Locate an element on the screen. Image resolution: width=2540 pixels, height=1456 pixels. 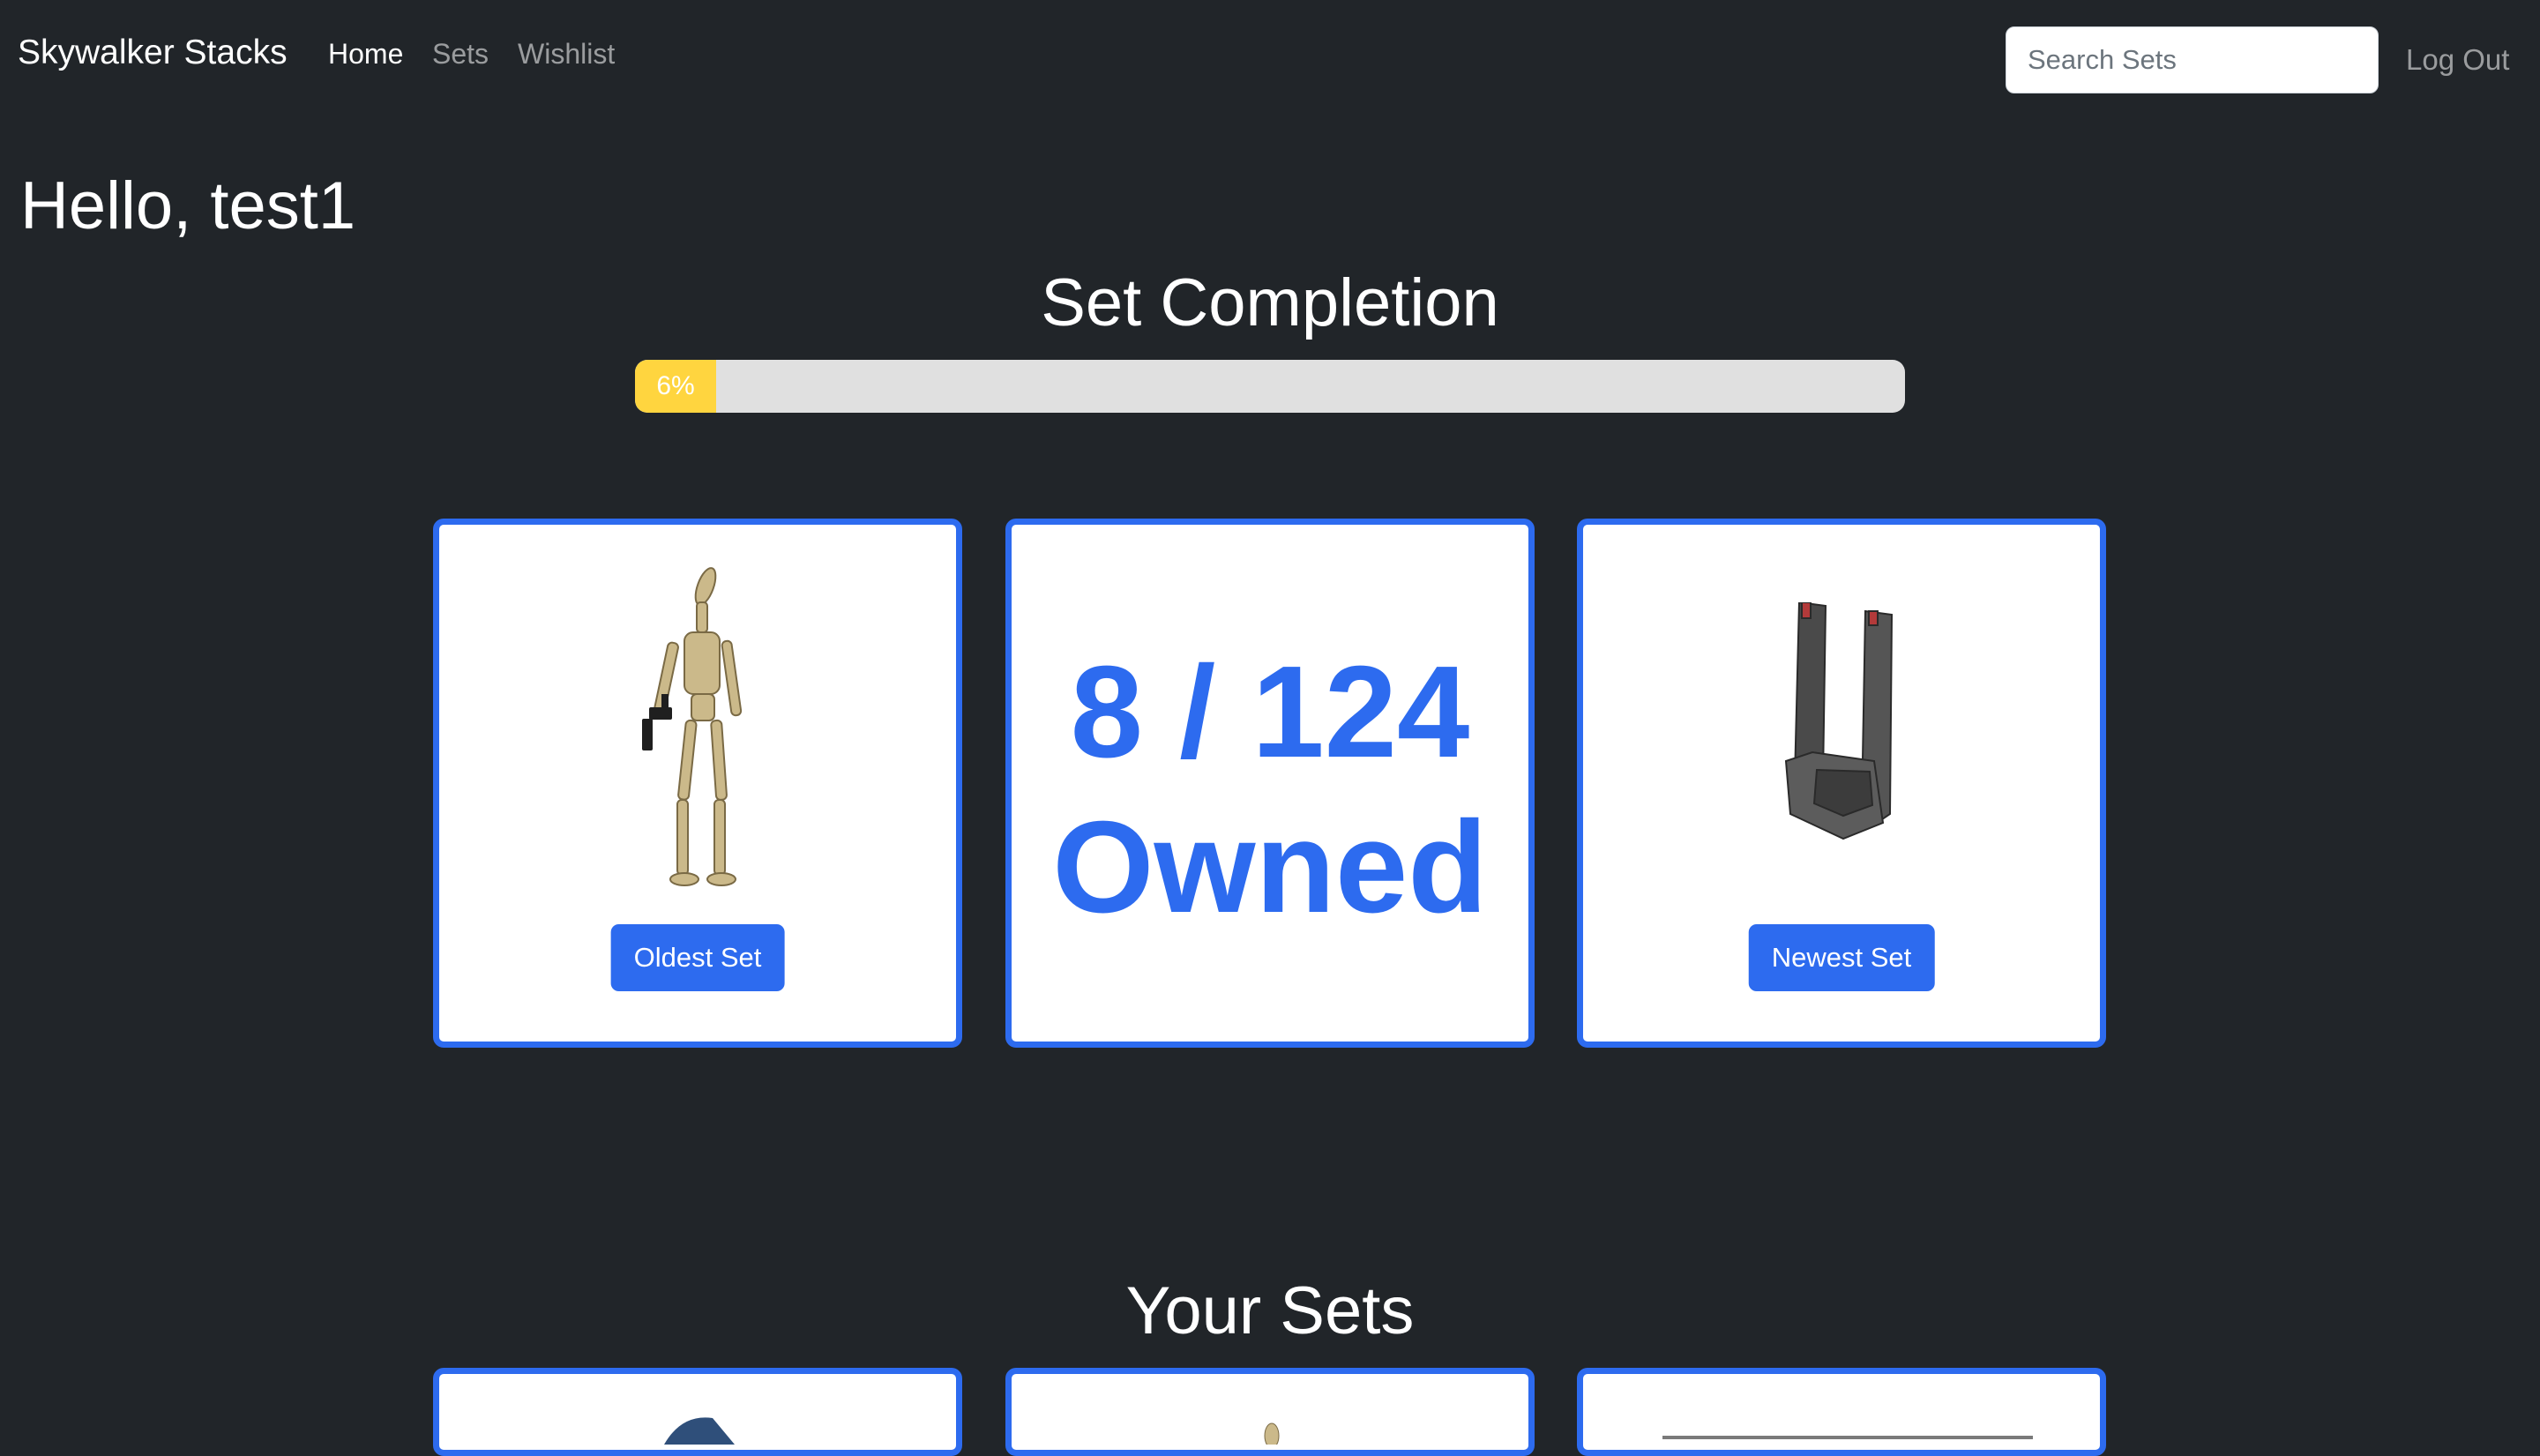
owned-count-card: 8 / 124 Owned is located at coordinates (1270, 783).